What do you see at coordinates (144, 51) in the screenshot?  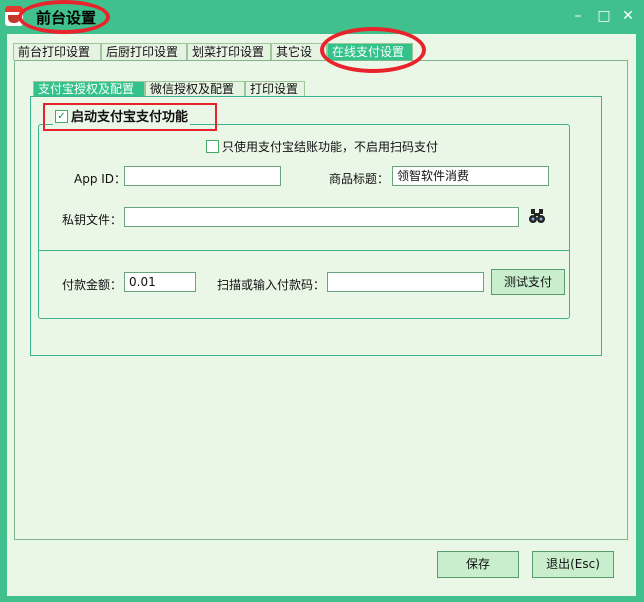 I see `tab-kitchen-print: 后厨打印设置` at bounding box center [144, 51].